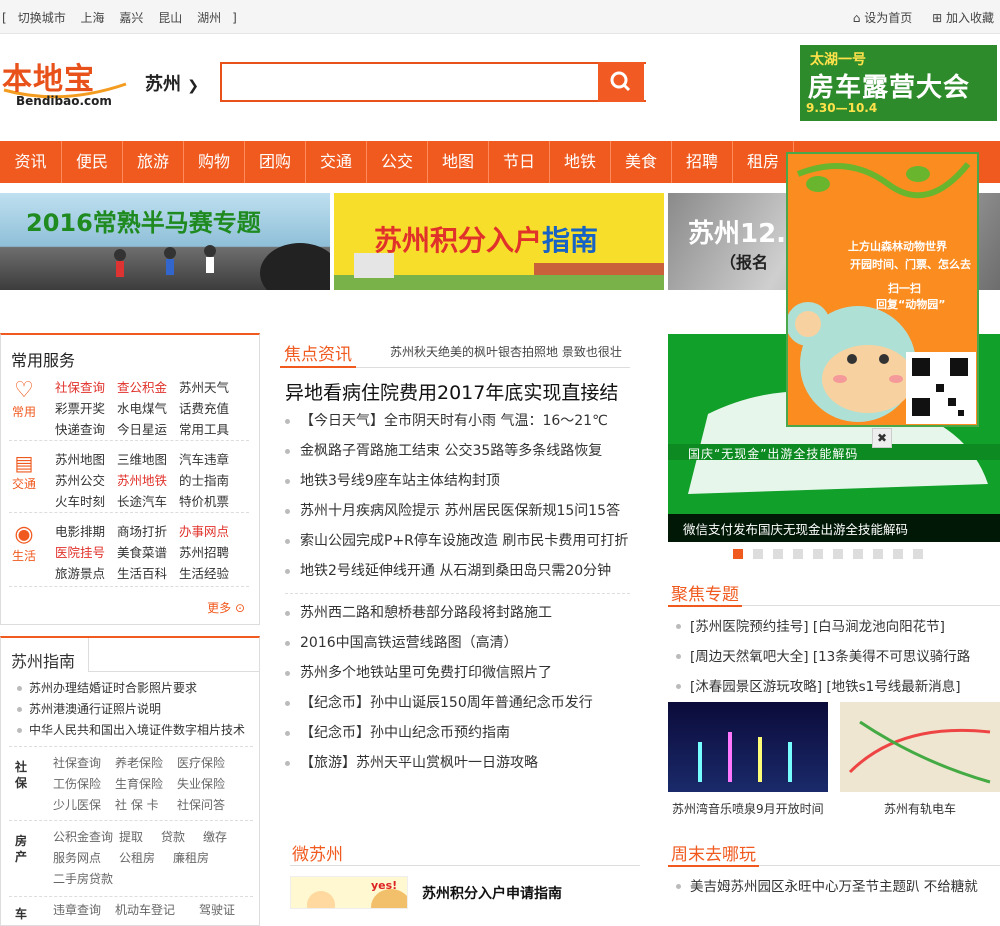 This screenshot has width=1000, height=926. What do you see at coordinates (836, 627) in the screenshot?
I see `topic-item: [苏州医院预约挂号] [白马涧龙池向阳花节]` at bounding box center [836, 627].